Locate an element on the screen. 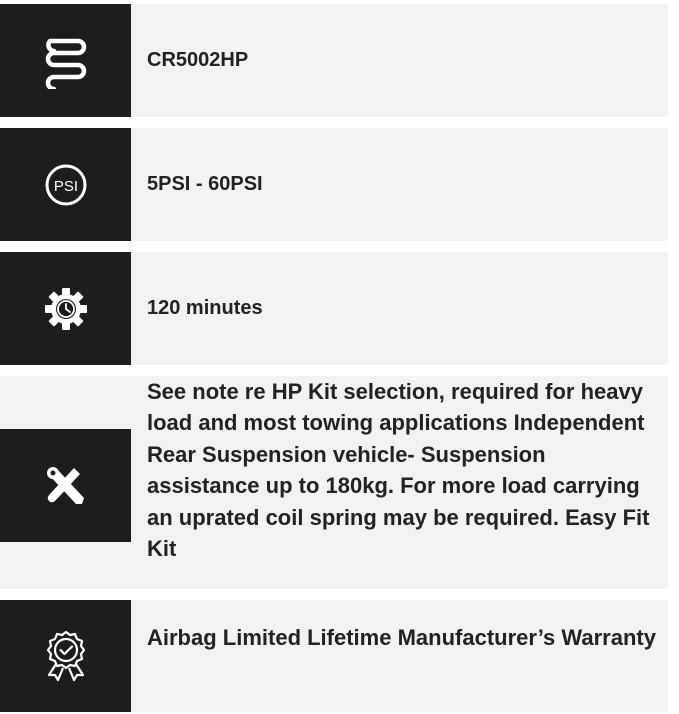 The width and height of the screenshot is (679, 714). feature-text-duration: 120 minutes is located at coordinates (205, 308).